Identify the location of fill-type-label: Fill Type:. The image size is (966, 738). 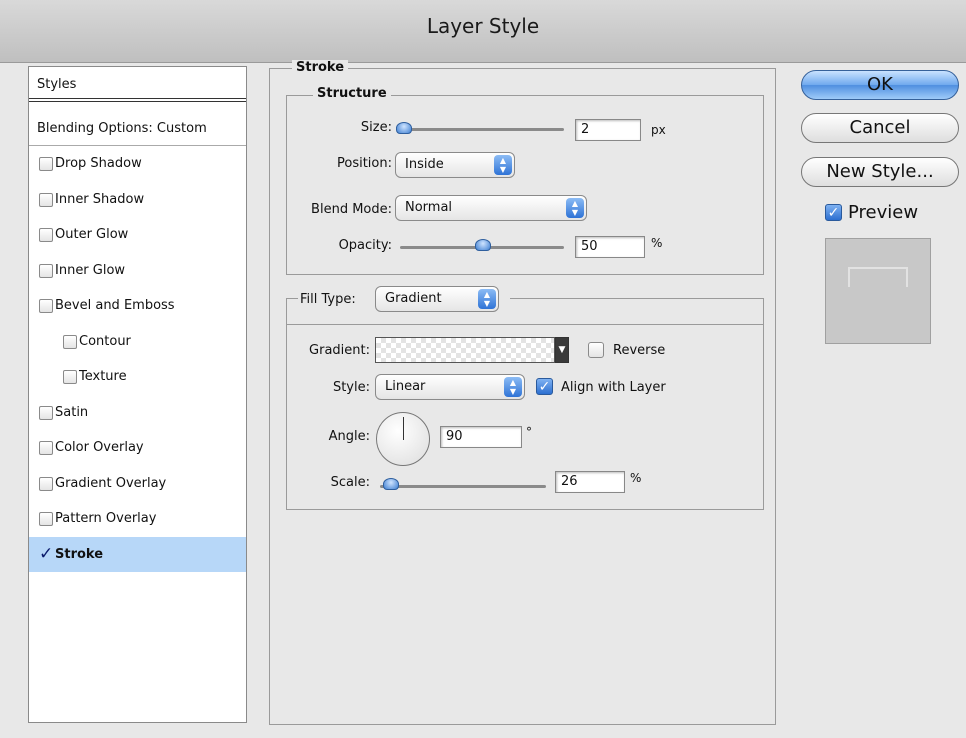
(328, 299).